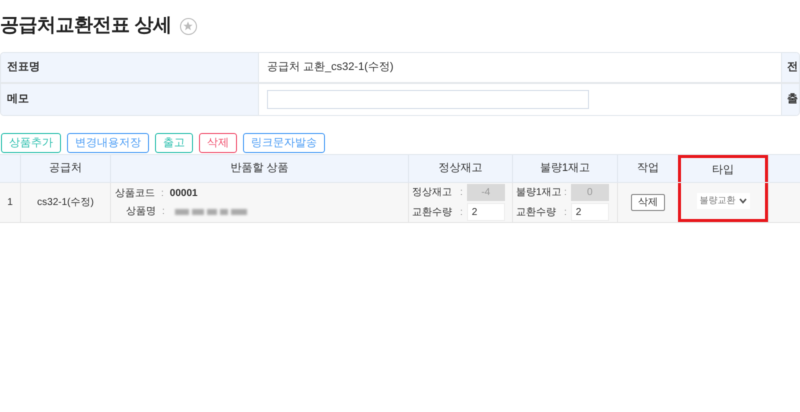 This screenshot has width=800, height=412. Describe the element at coordinates (31, 143) in the screenshot. I see `action-button: 상품추가` at that location.